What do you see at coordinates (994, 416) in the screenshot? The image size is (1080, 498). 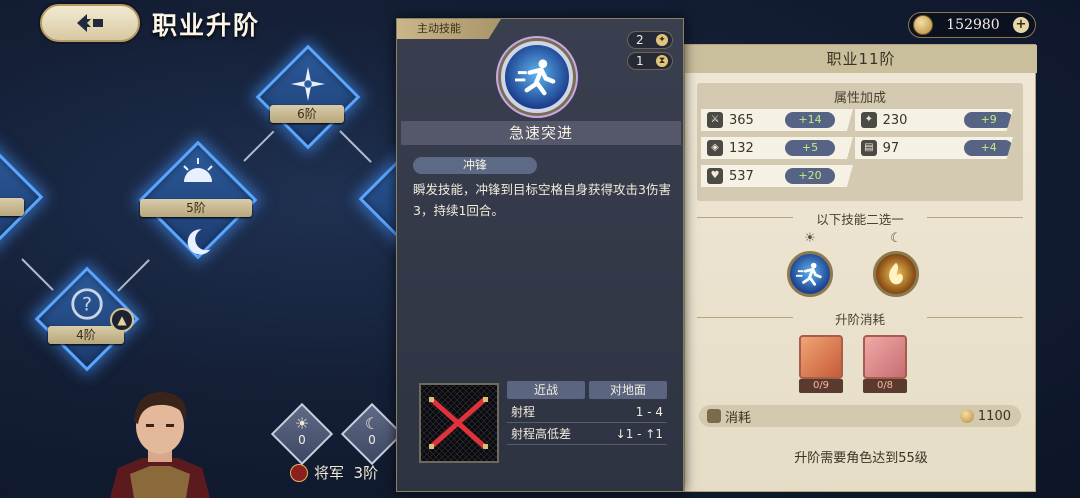 I see `cost-value: 1100` at bounding box center [994, 416].